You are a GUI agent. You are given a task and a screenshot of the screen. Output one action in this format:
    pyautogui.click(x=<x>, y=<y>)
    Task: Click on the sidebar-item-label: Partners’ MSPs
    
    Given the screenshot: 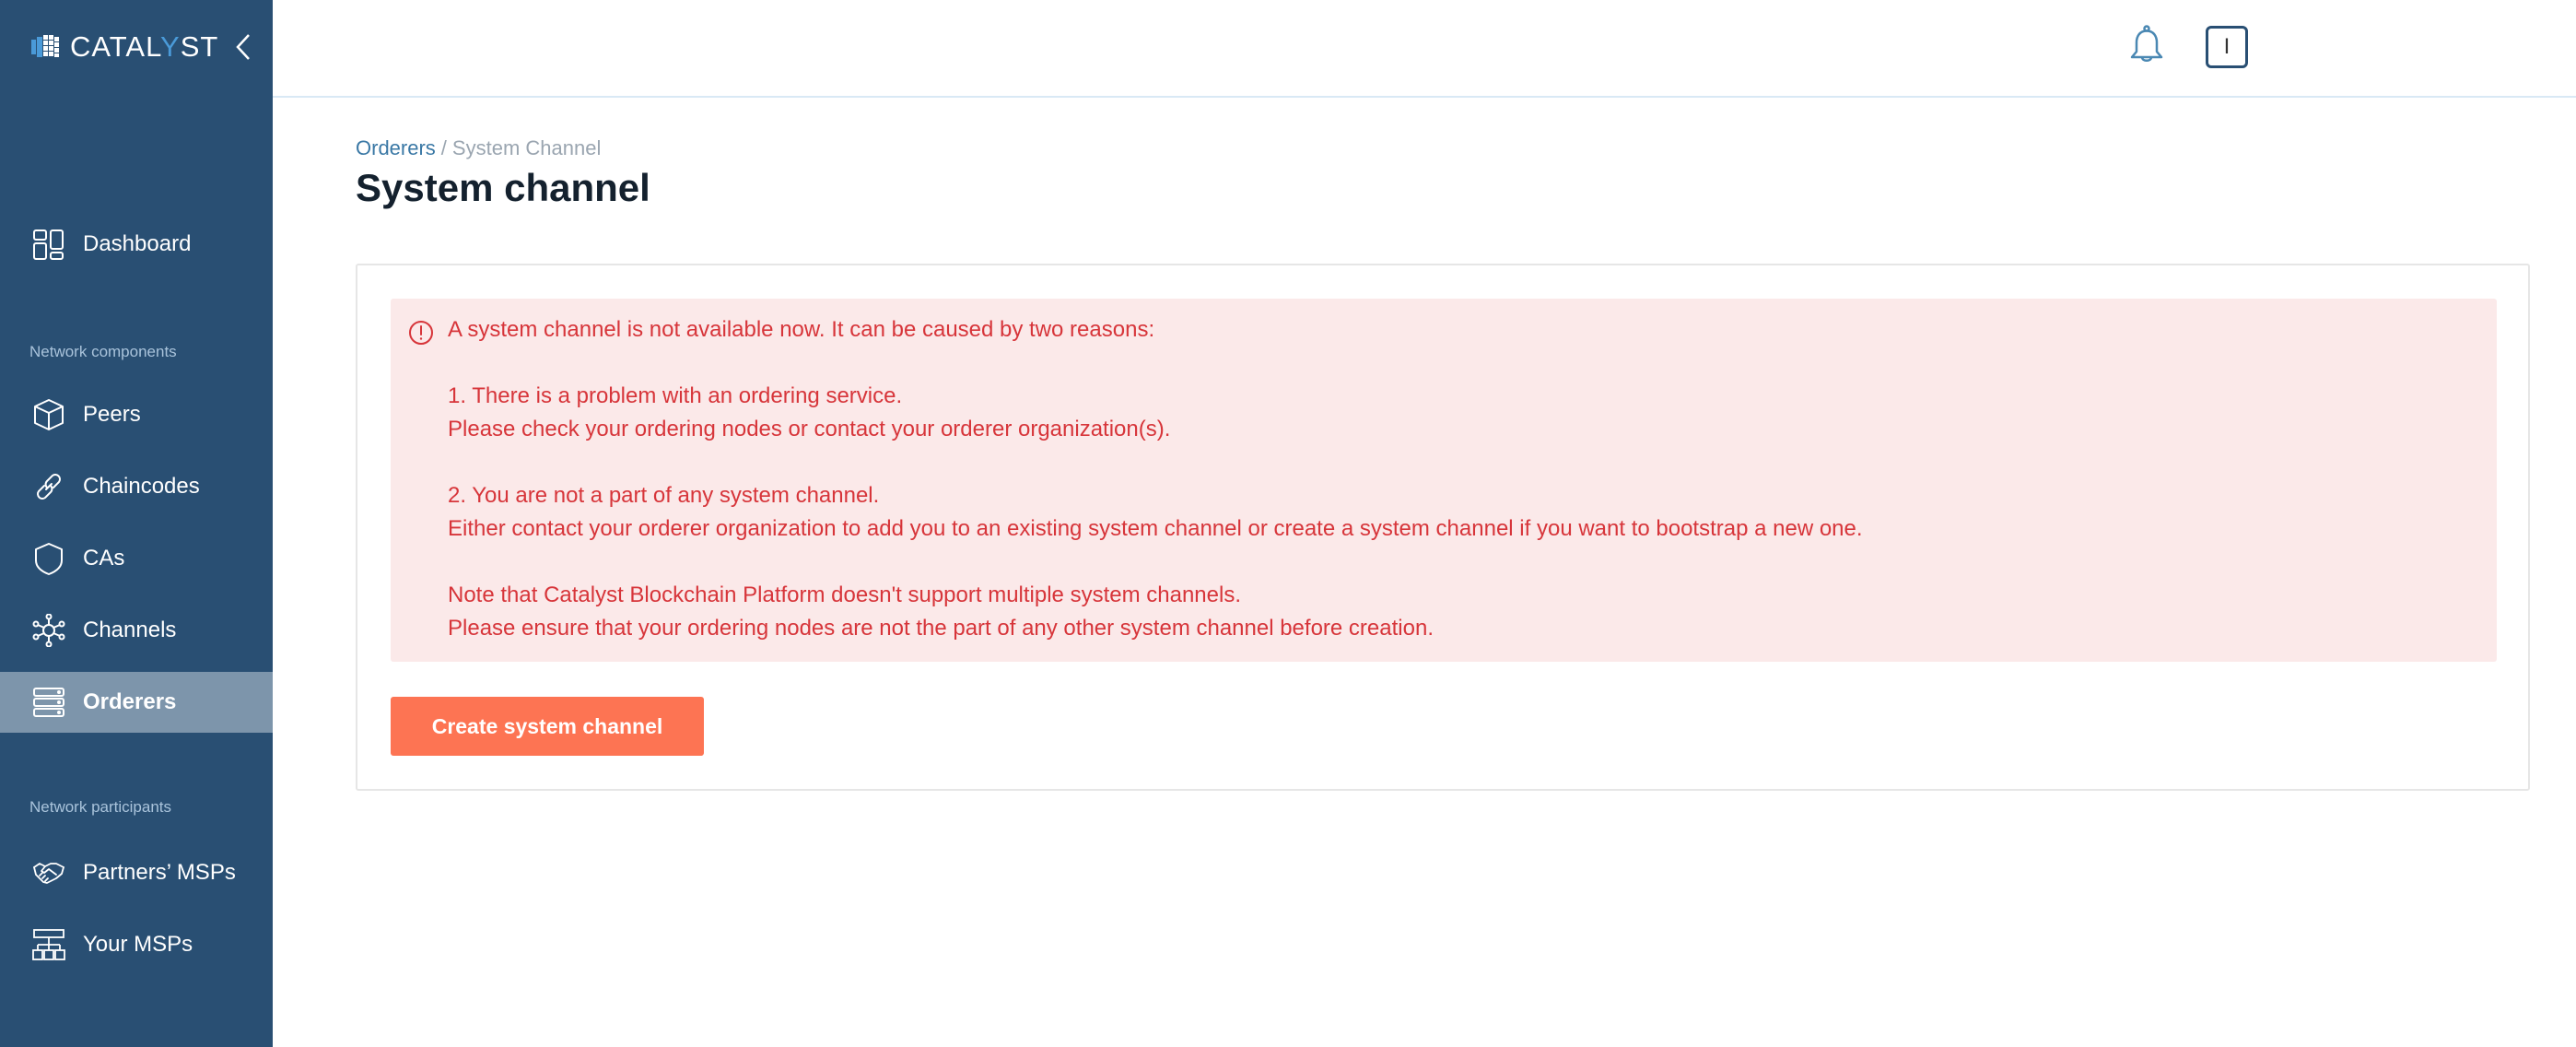 What is the action you would take?
    pyautogui.click(x=159, y=872)
    